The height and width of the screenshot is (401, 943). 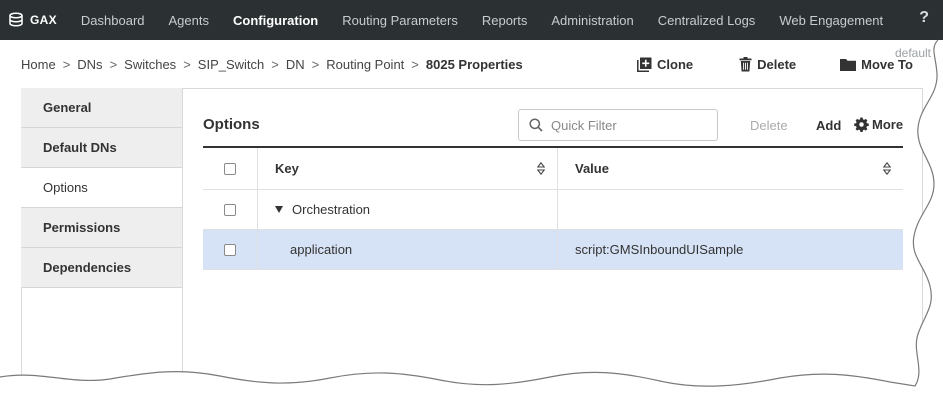 I want to click on brand: GAX, so click(x=34, y=20).